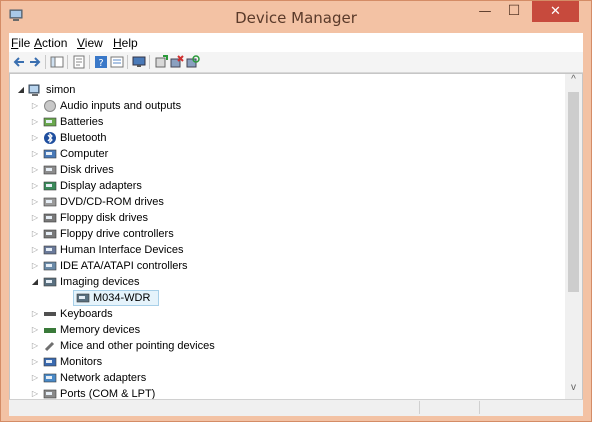  I want to click on tree-category-label: Ports (COM & LPT), so click(108, 394).